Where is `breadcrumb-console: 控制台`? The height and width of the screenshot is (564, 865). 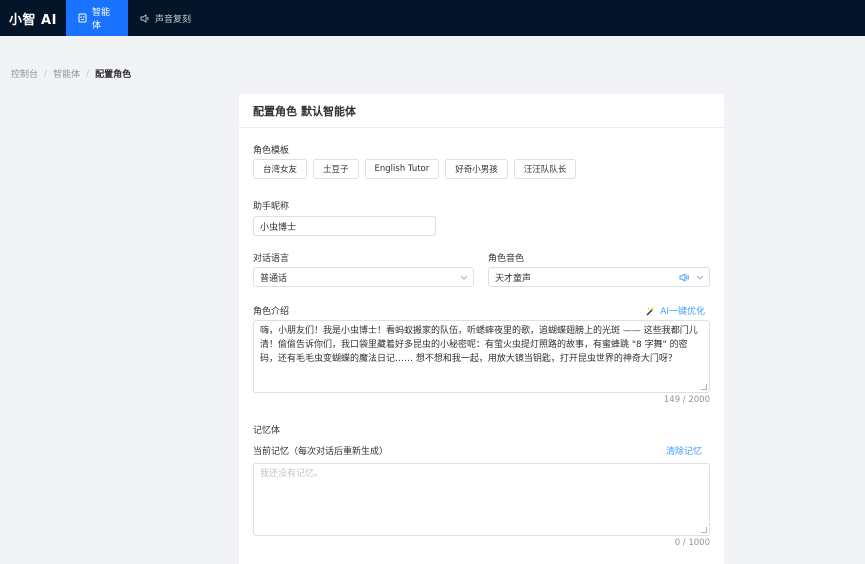
breadcrumb-console: 控制台 is located at coordinates (24, 73).